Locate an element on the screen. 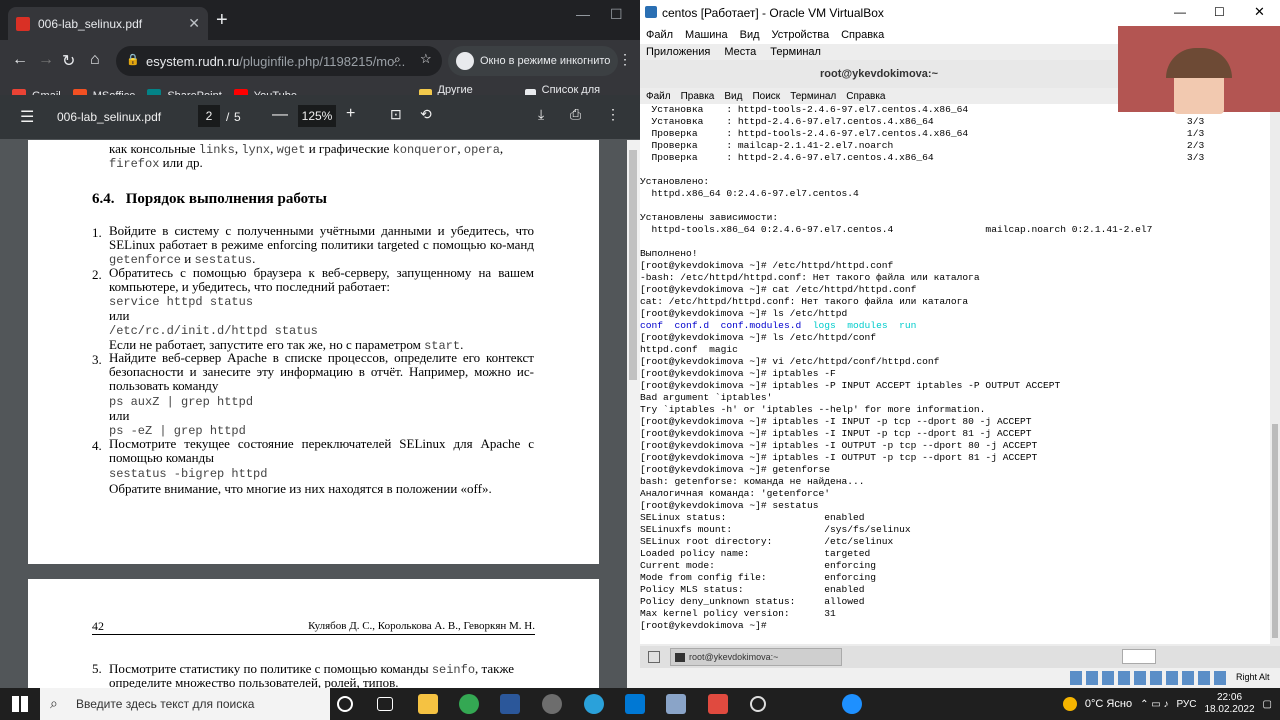  webcam-overlay is located at coordinates (1199, 70).